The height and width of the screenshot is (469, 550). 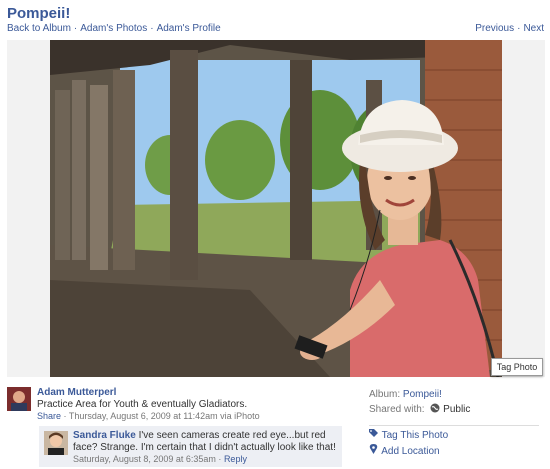 I want to click on adams-photos-link: Adam's Photos, so click(x=113, y=28).